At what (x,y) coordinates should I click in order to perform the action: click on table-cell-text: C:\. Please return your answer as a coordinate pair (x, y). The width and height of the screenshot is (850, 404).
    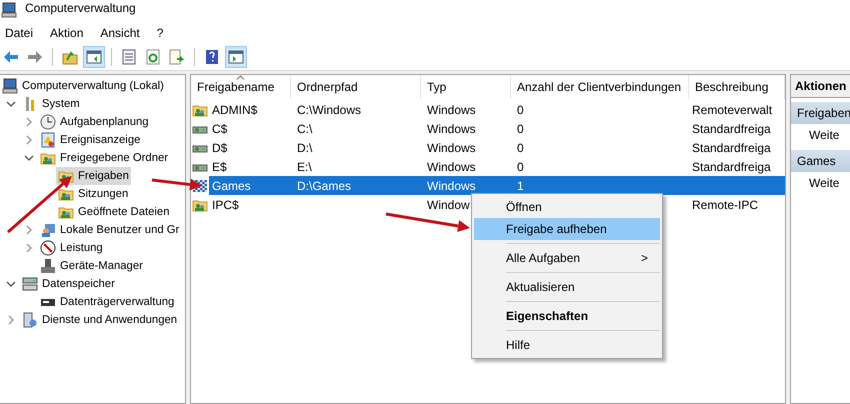
    Looking at the image, I should click on (305, 129).